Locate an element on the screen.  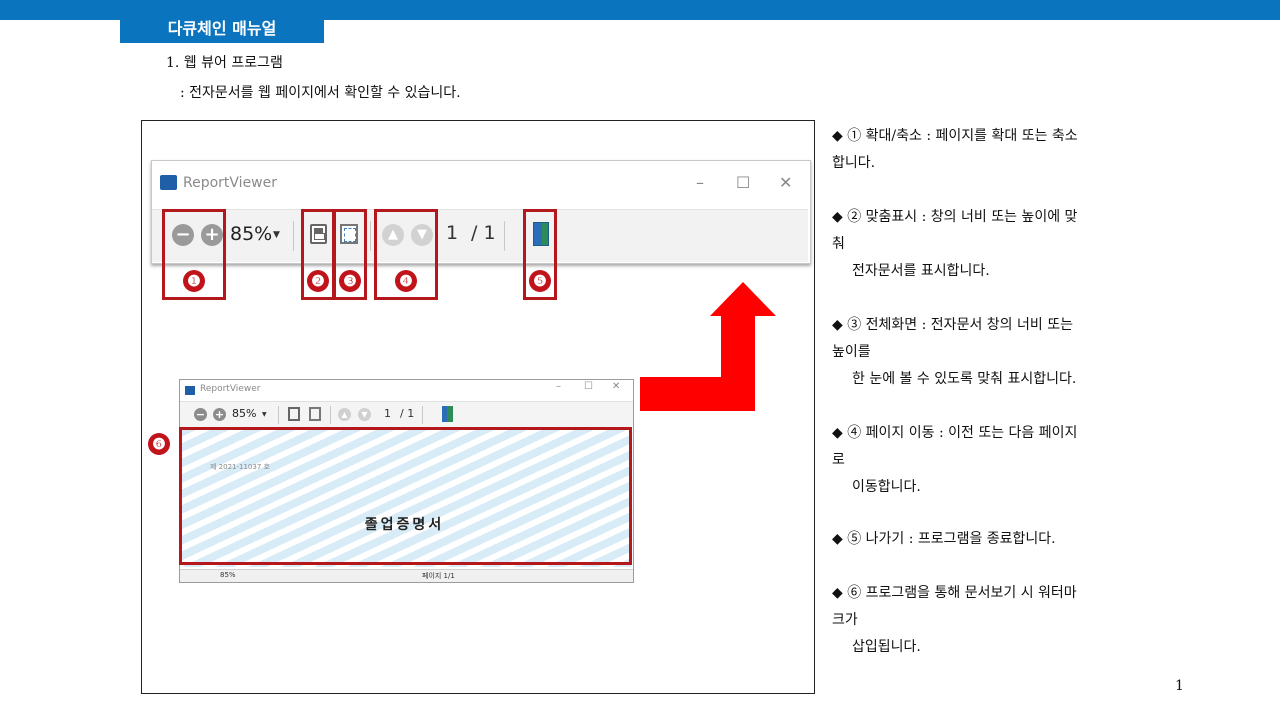
desc-line: 로 is located at coordinates (838, 460).